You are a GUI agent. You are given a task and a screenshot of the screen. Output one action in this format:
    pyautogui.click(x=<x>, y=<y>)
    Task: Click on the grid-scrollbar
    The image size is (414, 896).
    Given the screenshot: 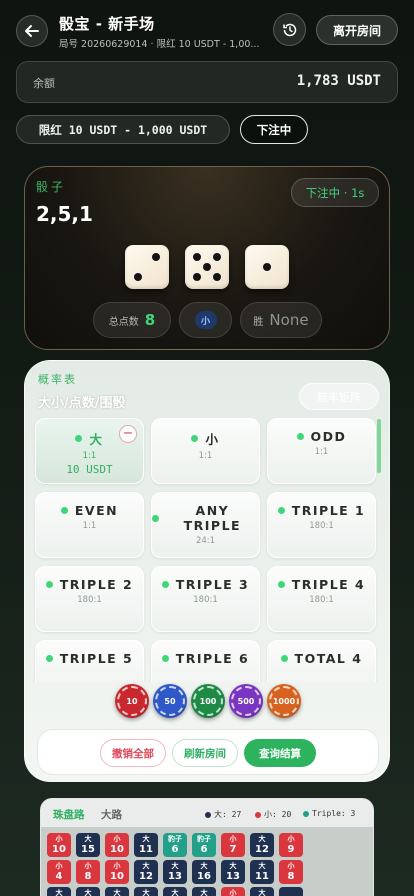 What is the action you would take?
    pyautogui.click(x=379, y=446)
    